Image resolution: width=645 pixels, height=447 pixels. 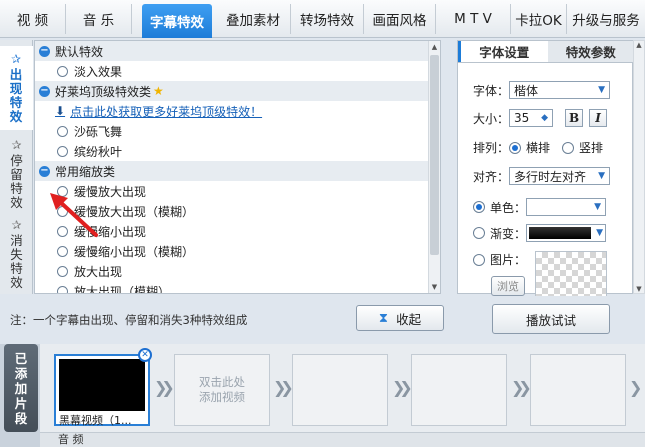 What do you see at coordinates (145, 355) in the screenshot?
I see `remove-clip-icon: ✕` at bounding box center [145, 355].